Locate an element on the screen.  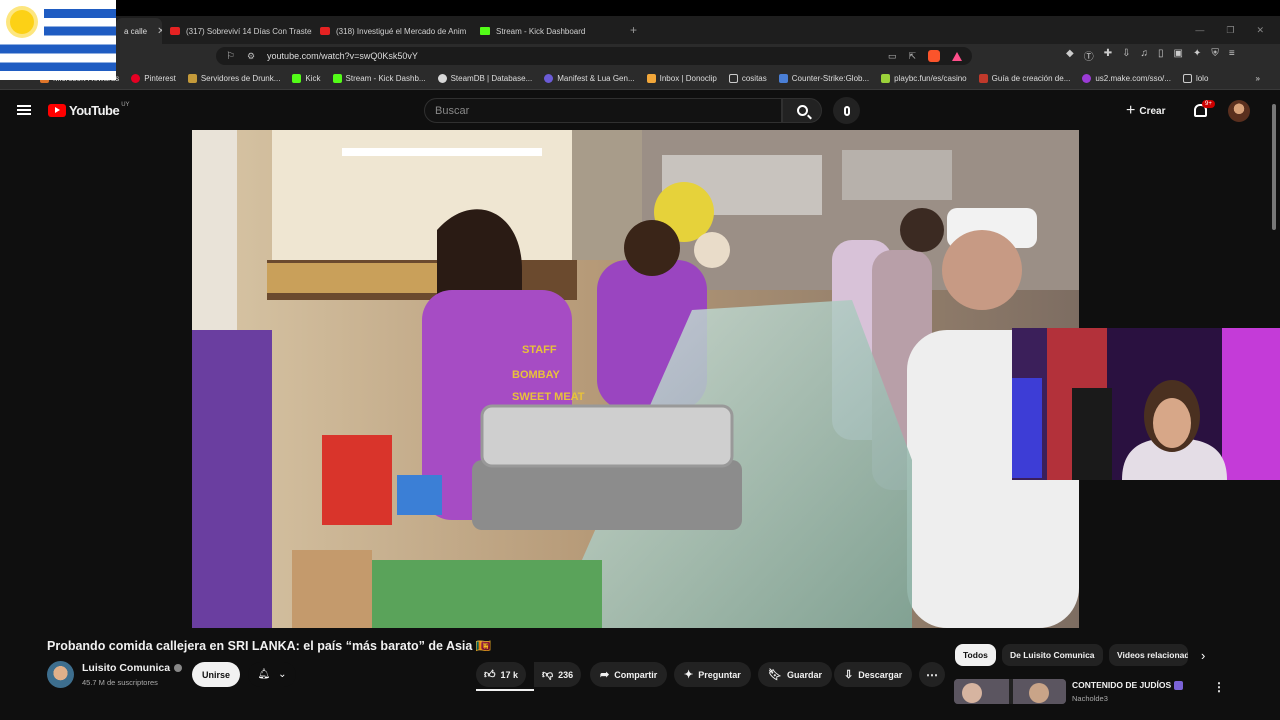
sparkle-icon: ✦ is located at coordinates (689, 675).